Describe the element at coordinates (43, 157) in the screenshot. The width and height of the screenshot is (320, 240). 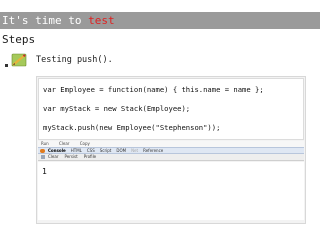
I see `inspect-icon` at that location.